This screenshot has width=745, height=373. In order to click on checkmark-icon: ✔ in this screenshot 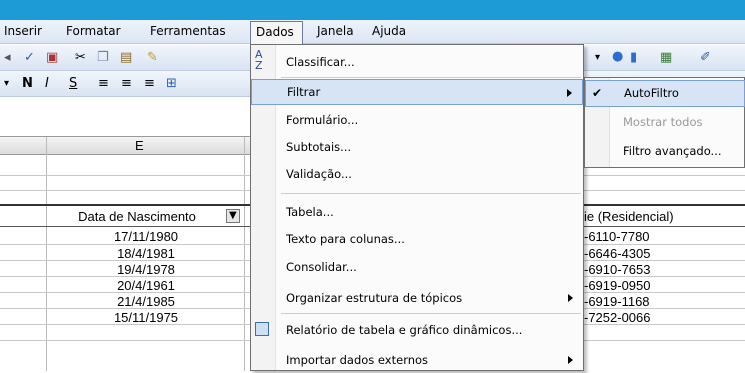, I will do `click(597, 93)`.